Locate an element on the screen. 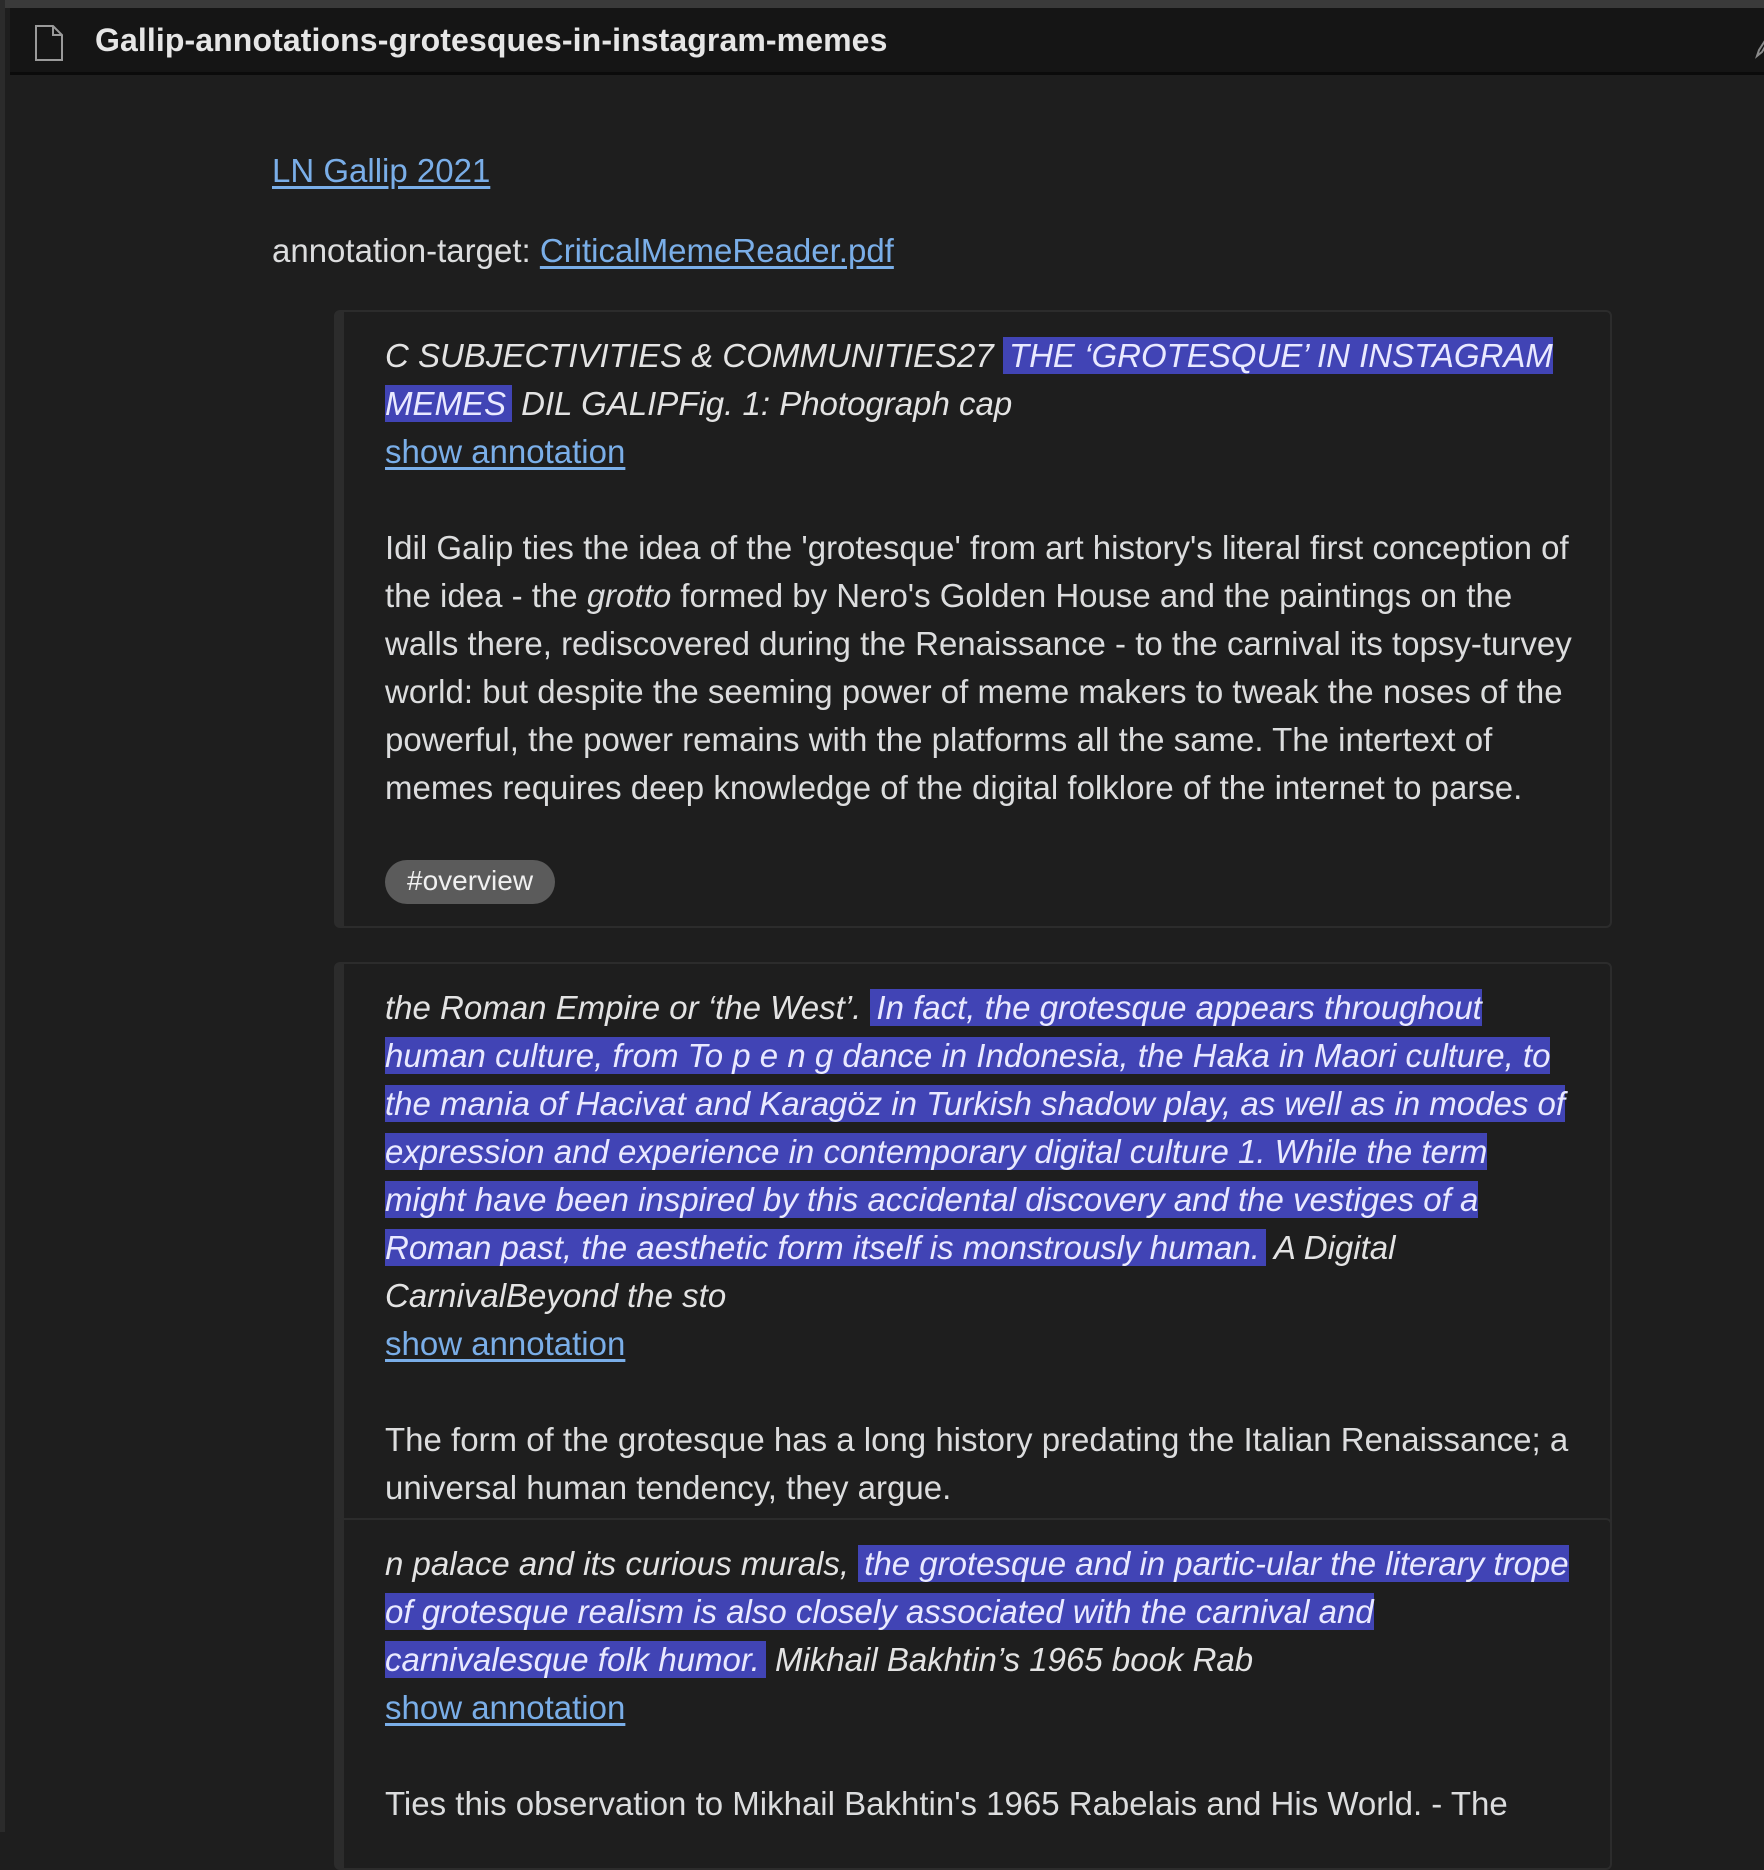  quote-prefix: the Roman Empire or ‘the West’. is located at coordinates (628, 1007).